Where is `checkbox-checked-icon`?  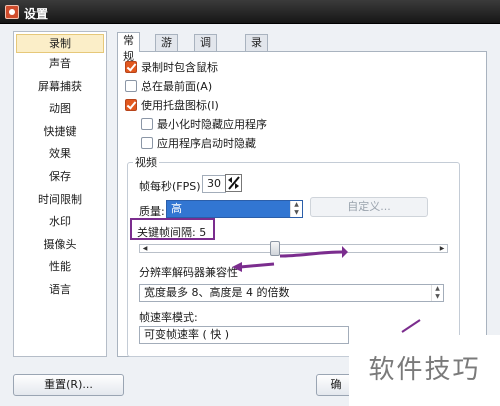
checkbox-checked-icon is located at coordinates (131, 105).